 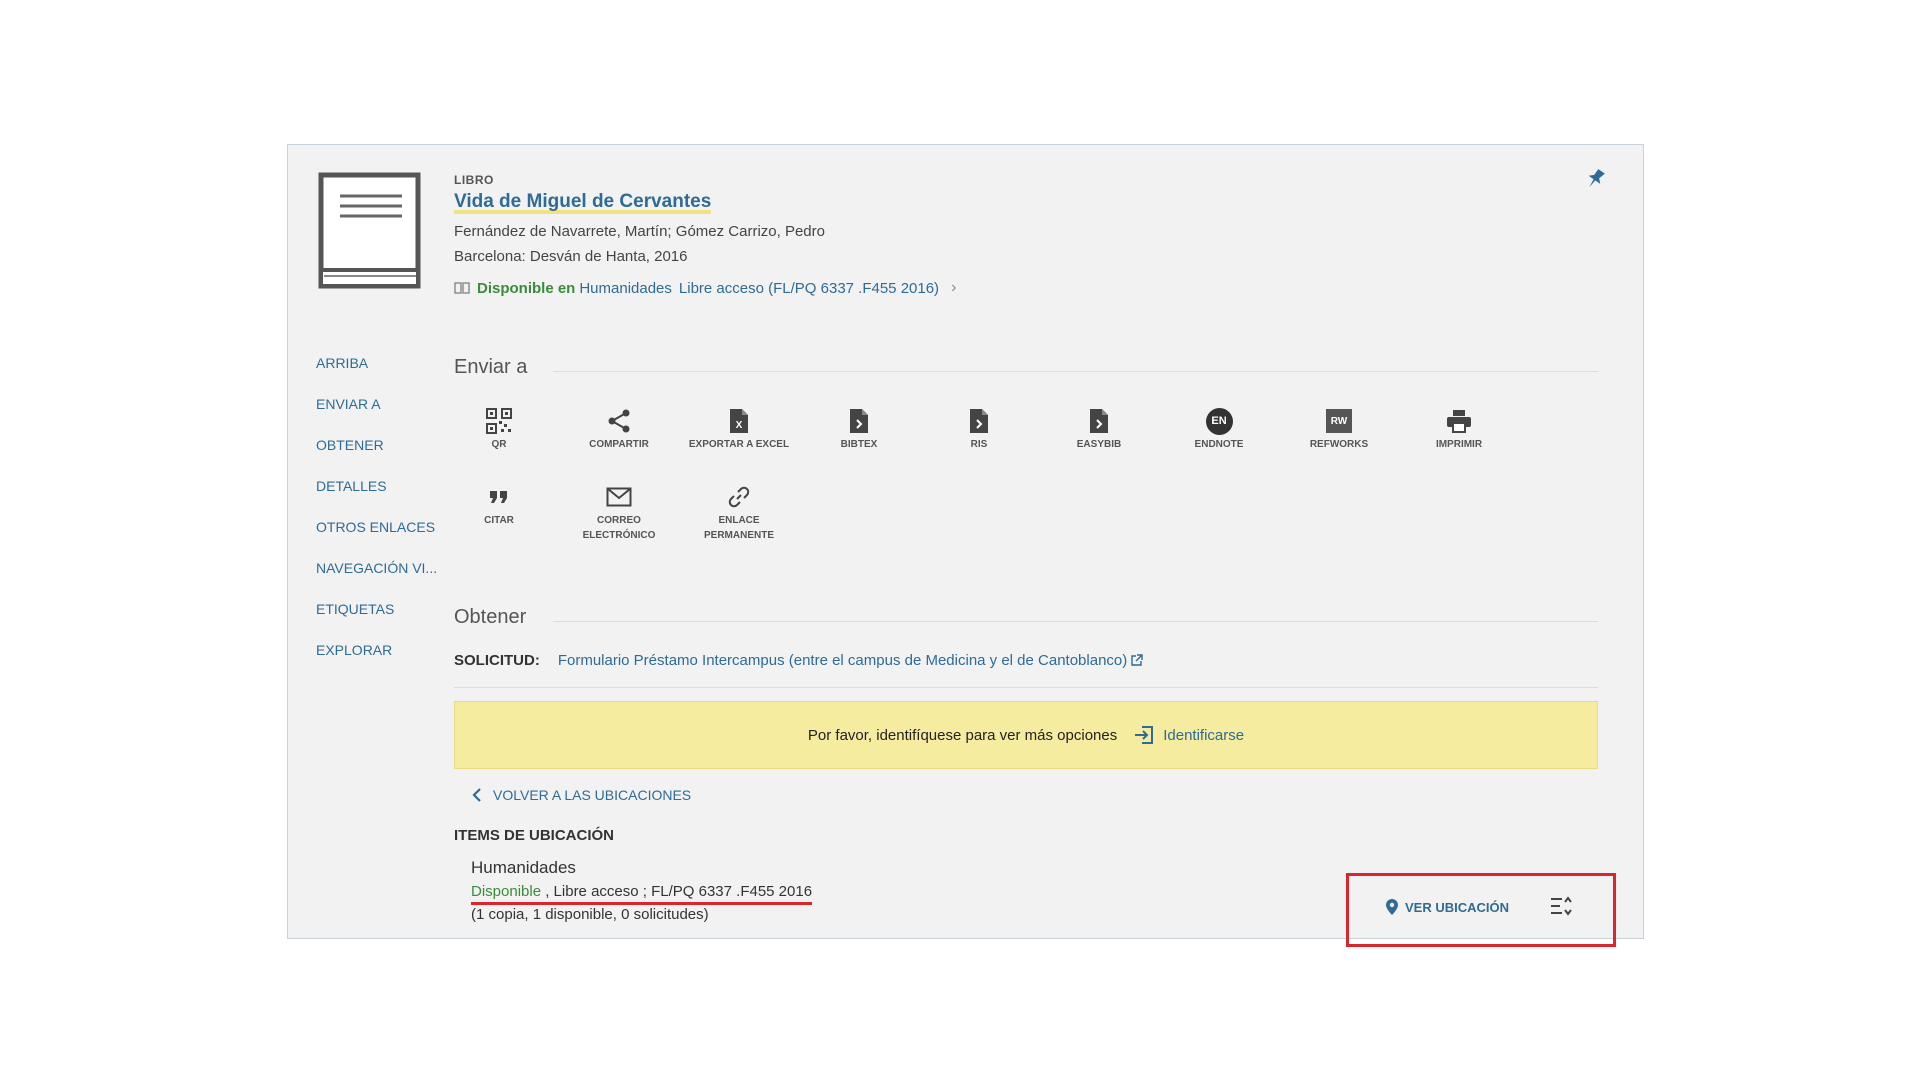 What do you see at coordinates (499, 520) in the screenshot?
I see `action-label: CITAR` at bounding box center [499, 520].